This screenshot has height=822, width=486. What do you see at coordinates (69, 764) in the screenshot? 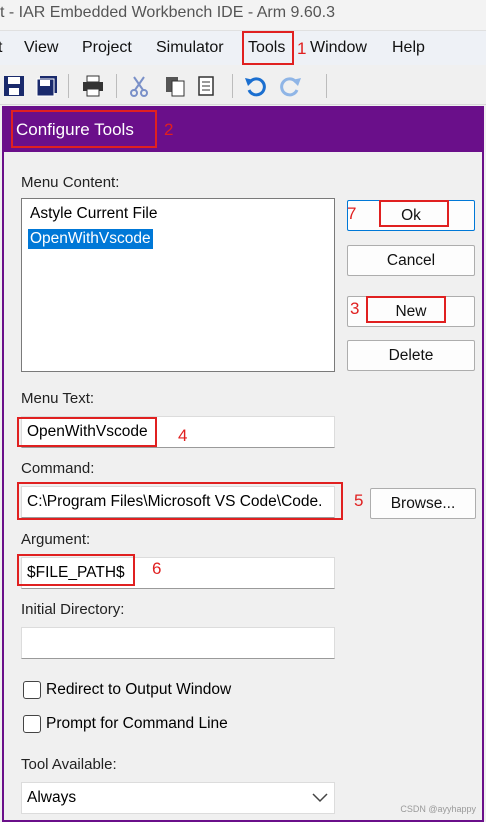
I see `tool-available-label: Tool Available:` at bounding box center [69, 764].